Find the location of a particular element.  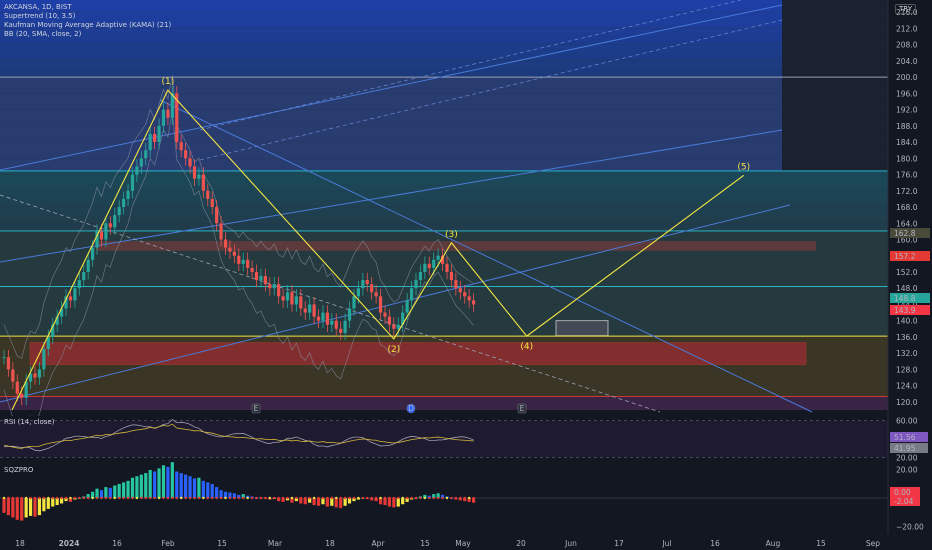

legend-bb: BB (20, SMA, close, 2) is located at coordinates (87, 34).